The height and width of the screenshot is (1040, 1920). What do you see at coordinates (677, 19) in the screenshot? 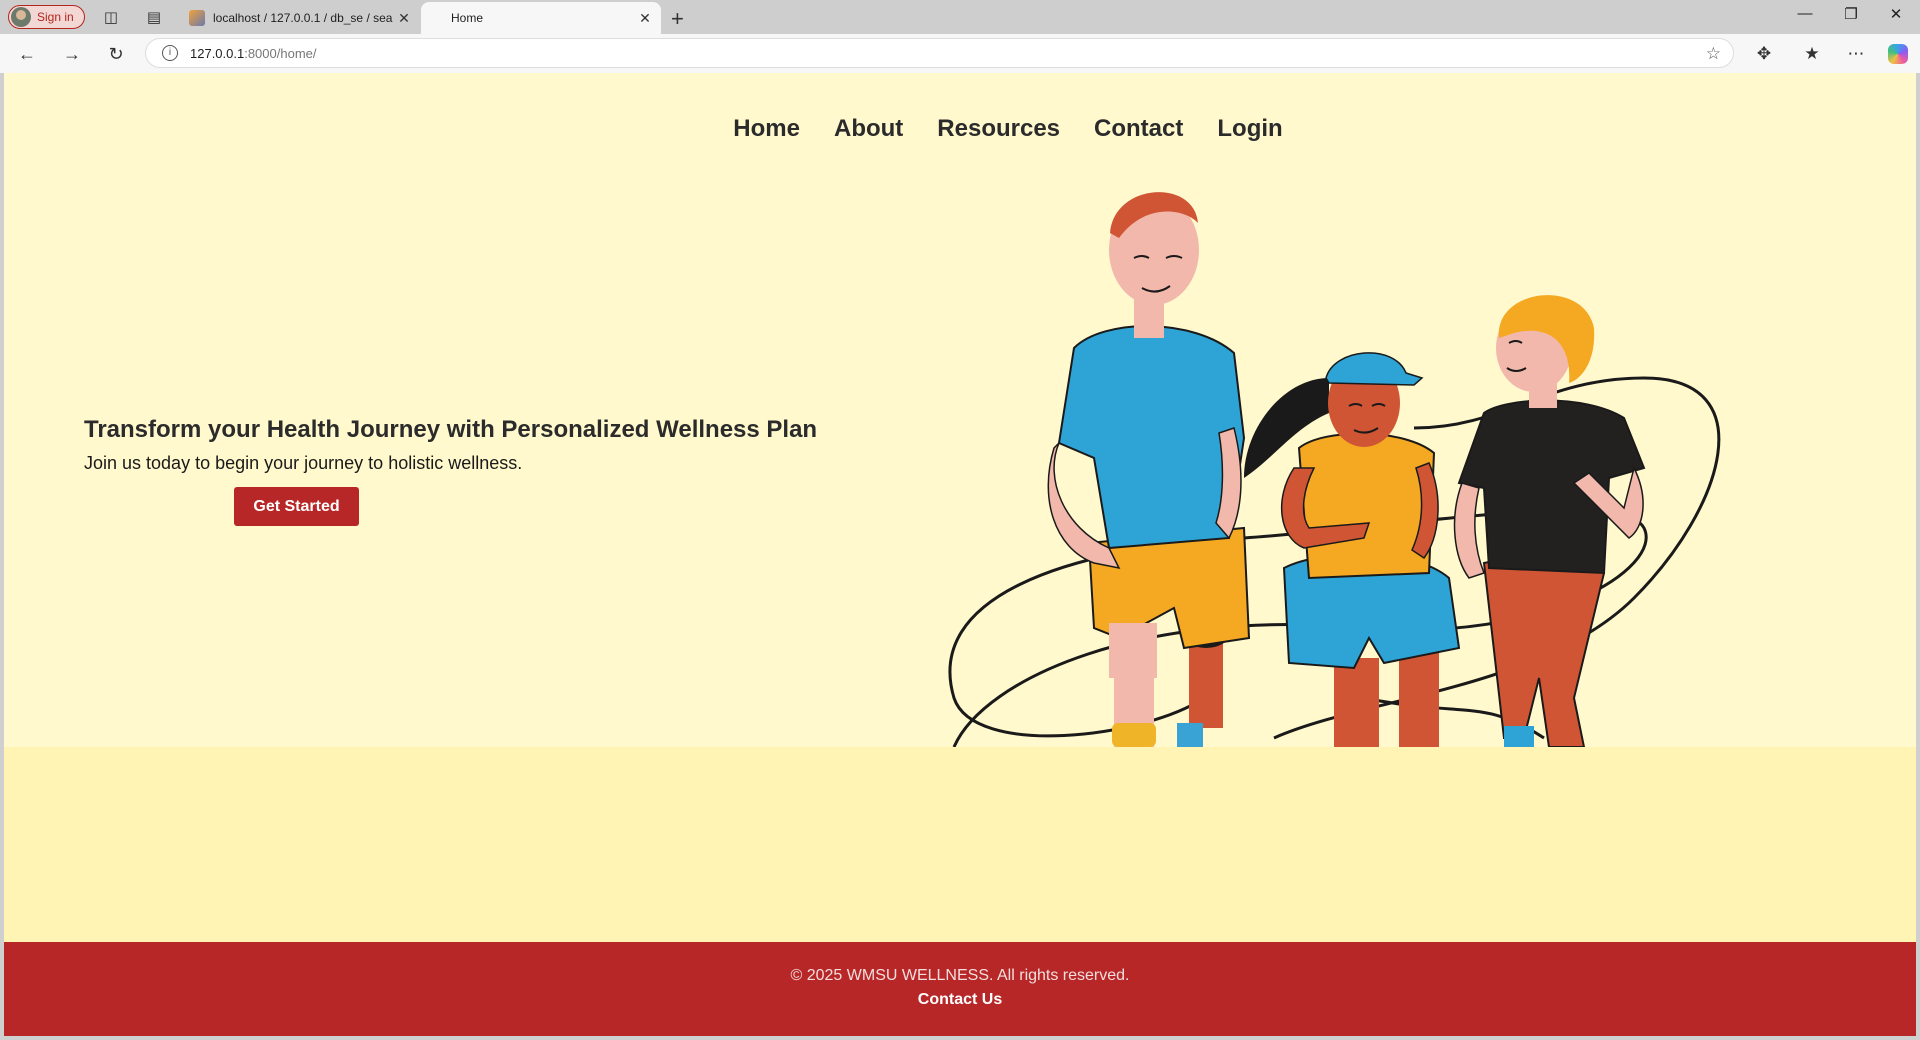
I see `new-tab-icon: +` at bounding box center [677, 19].